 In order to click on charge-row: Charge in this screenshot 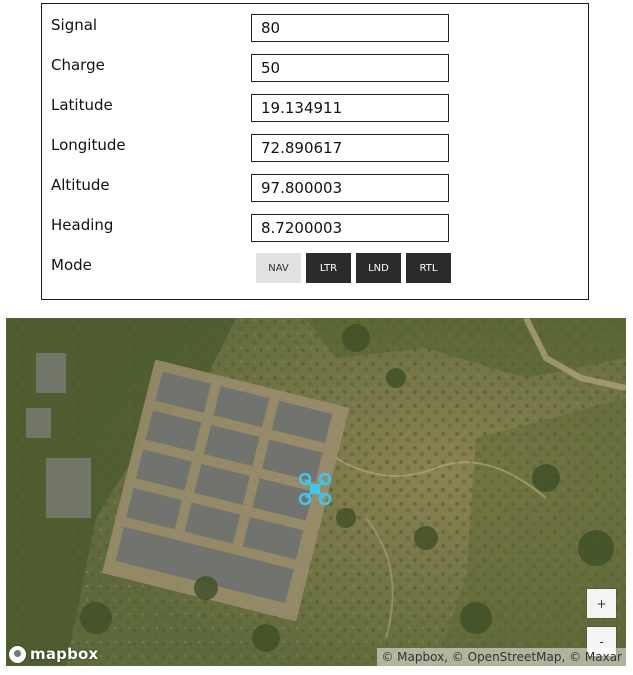, I will do `click(315, 64)`.